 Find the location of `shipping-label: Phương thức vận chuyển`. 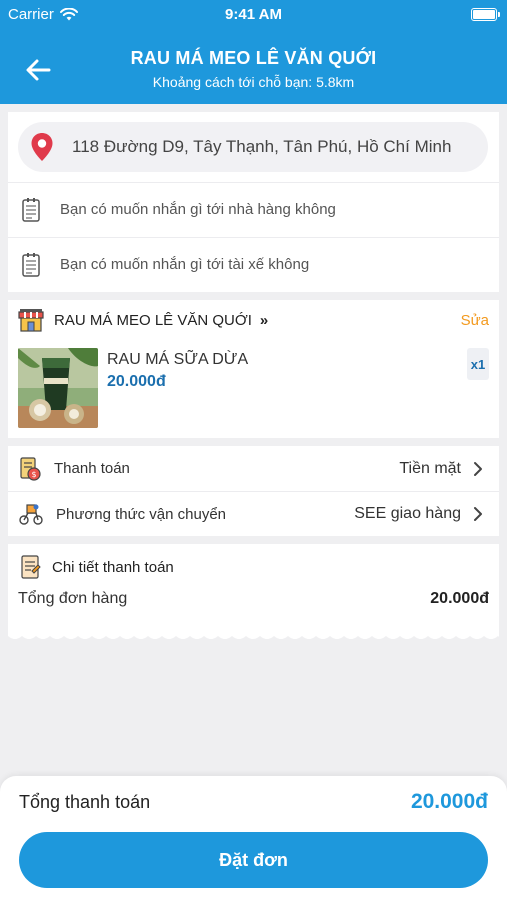

shipping-label: Phương thức vận chuyển is located at coordinates (141, 514).